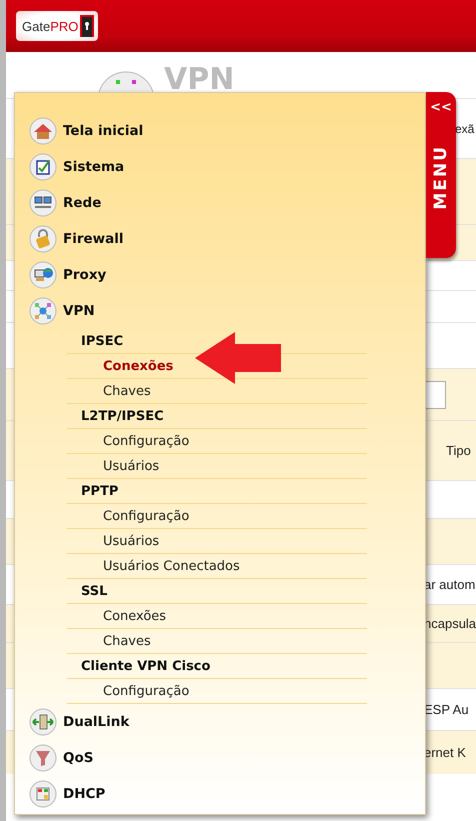 The width and height of the screenshot is (476, 821). What do you see at coordinates (220, 794) in the screenshot?
I see `menu-item: DHCP` at bounding box center [220, 794].